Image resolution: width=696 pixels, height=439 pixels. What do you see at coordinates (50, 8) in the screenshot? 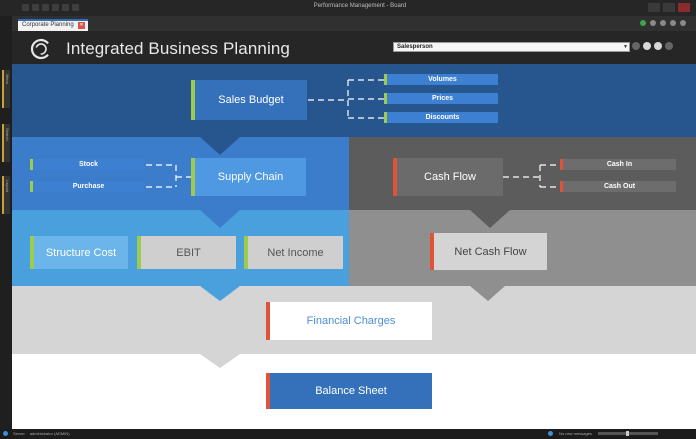
I see `quick-access-toolbar` at bounding box center [50, 8].